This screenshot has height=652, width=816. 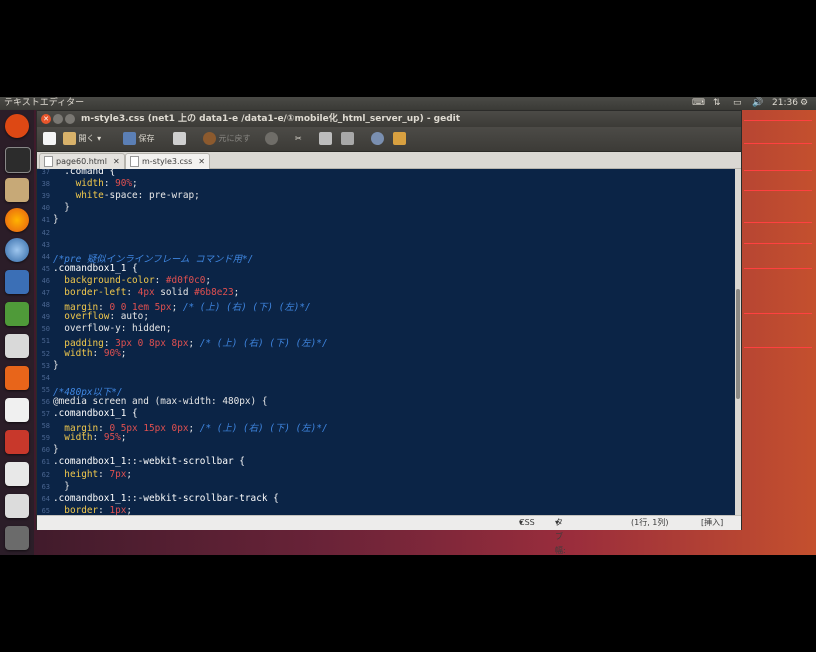 What do you see at coordinates (82, 161) in the screenshot?
I see `tab-page60-html: page60.html ✕` at bounding box center [82, 161].